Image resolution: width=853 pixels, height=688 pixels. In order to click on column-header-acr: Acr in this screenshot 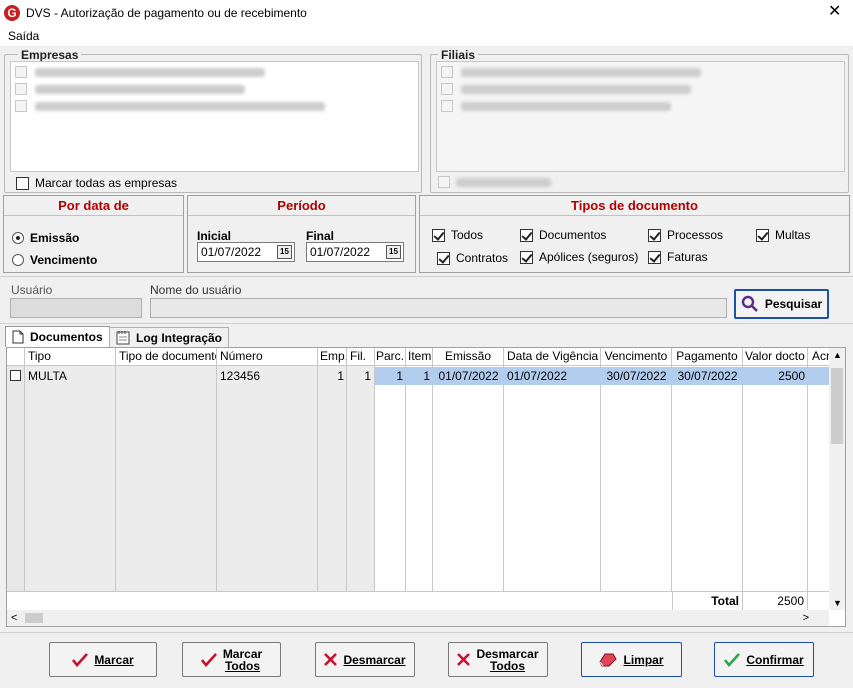, I will do `click(818, 357)`.